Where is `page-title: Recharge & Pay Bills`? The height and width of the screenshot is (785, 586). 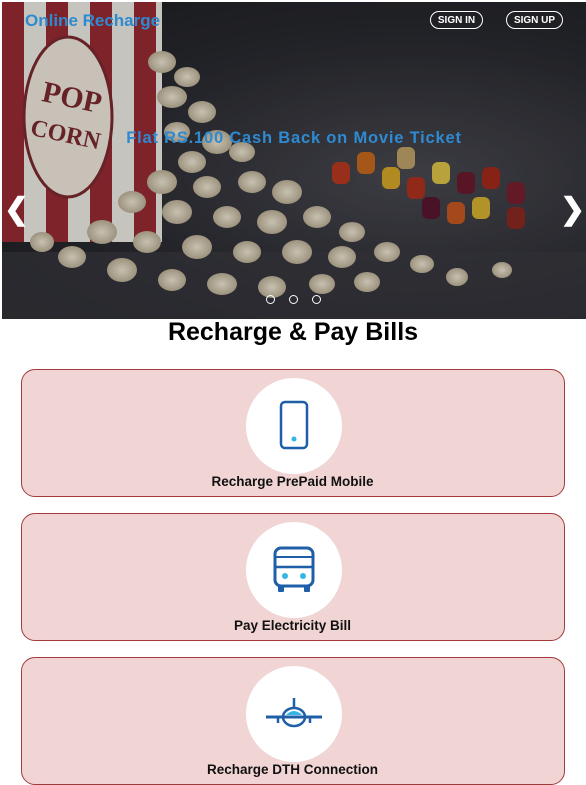 page-title: Recharge & Pay Bills is located at coordinates (293, 332).